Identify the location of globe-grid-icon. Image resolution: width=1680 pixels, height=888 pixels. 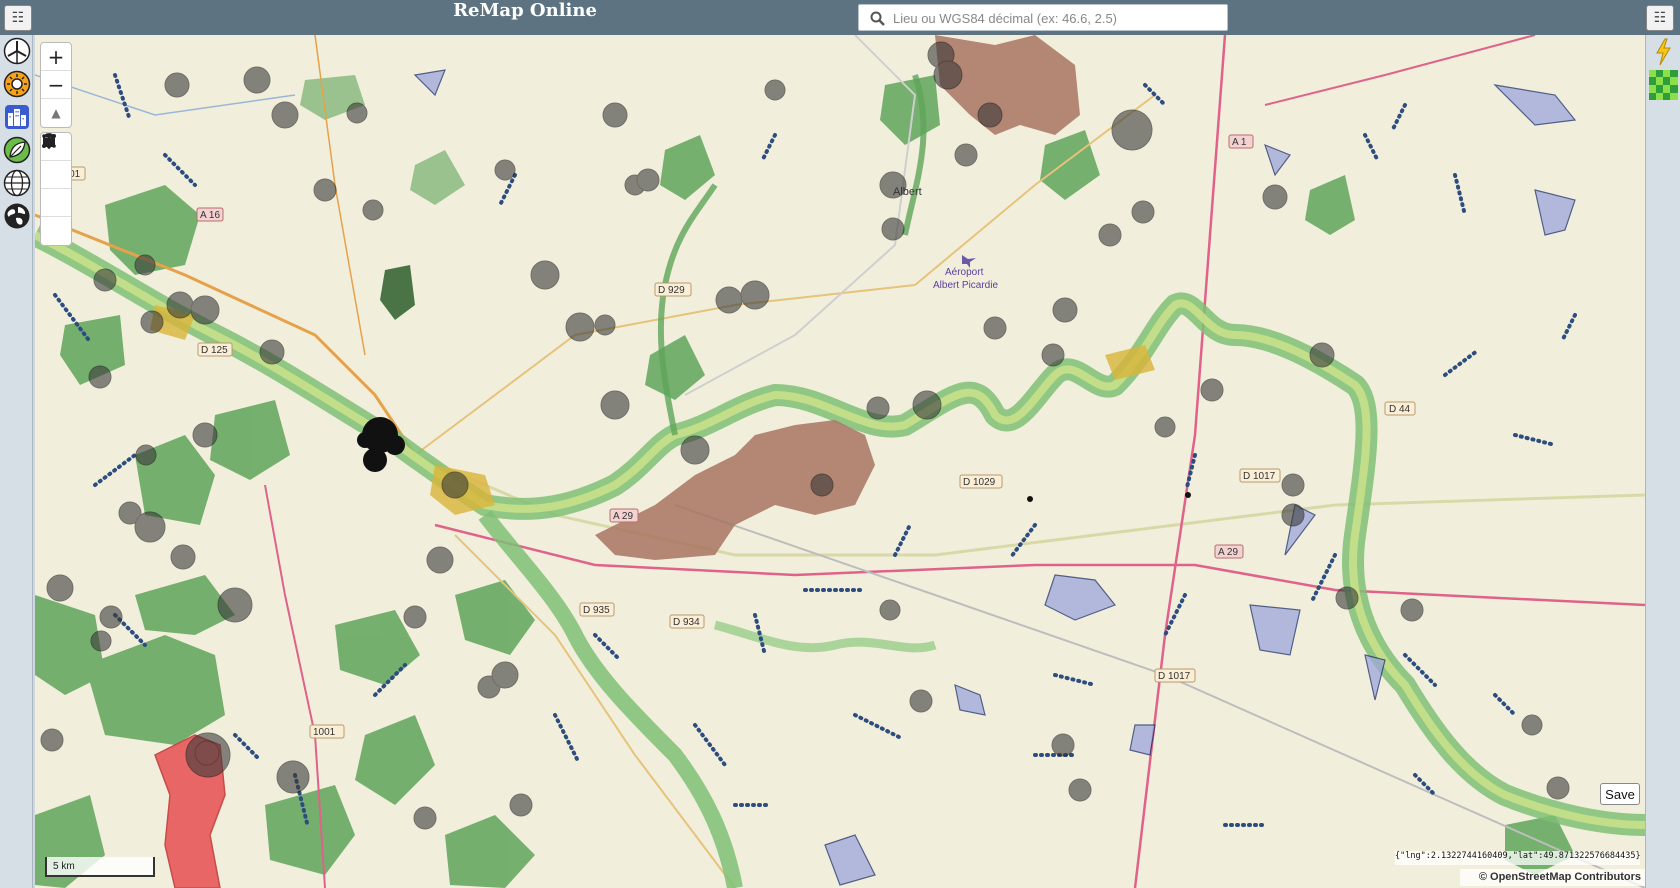
(16, 182).